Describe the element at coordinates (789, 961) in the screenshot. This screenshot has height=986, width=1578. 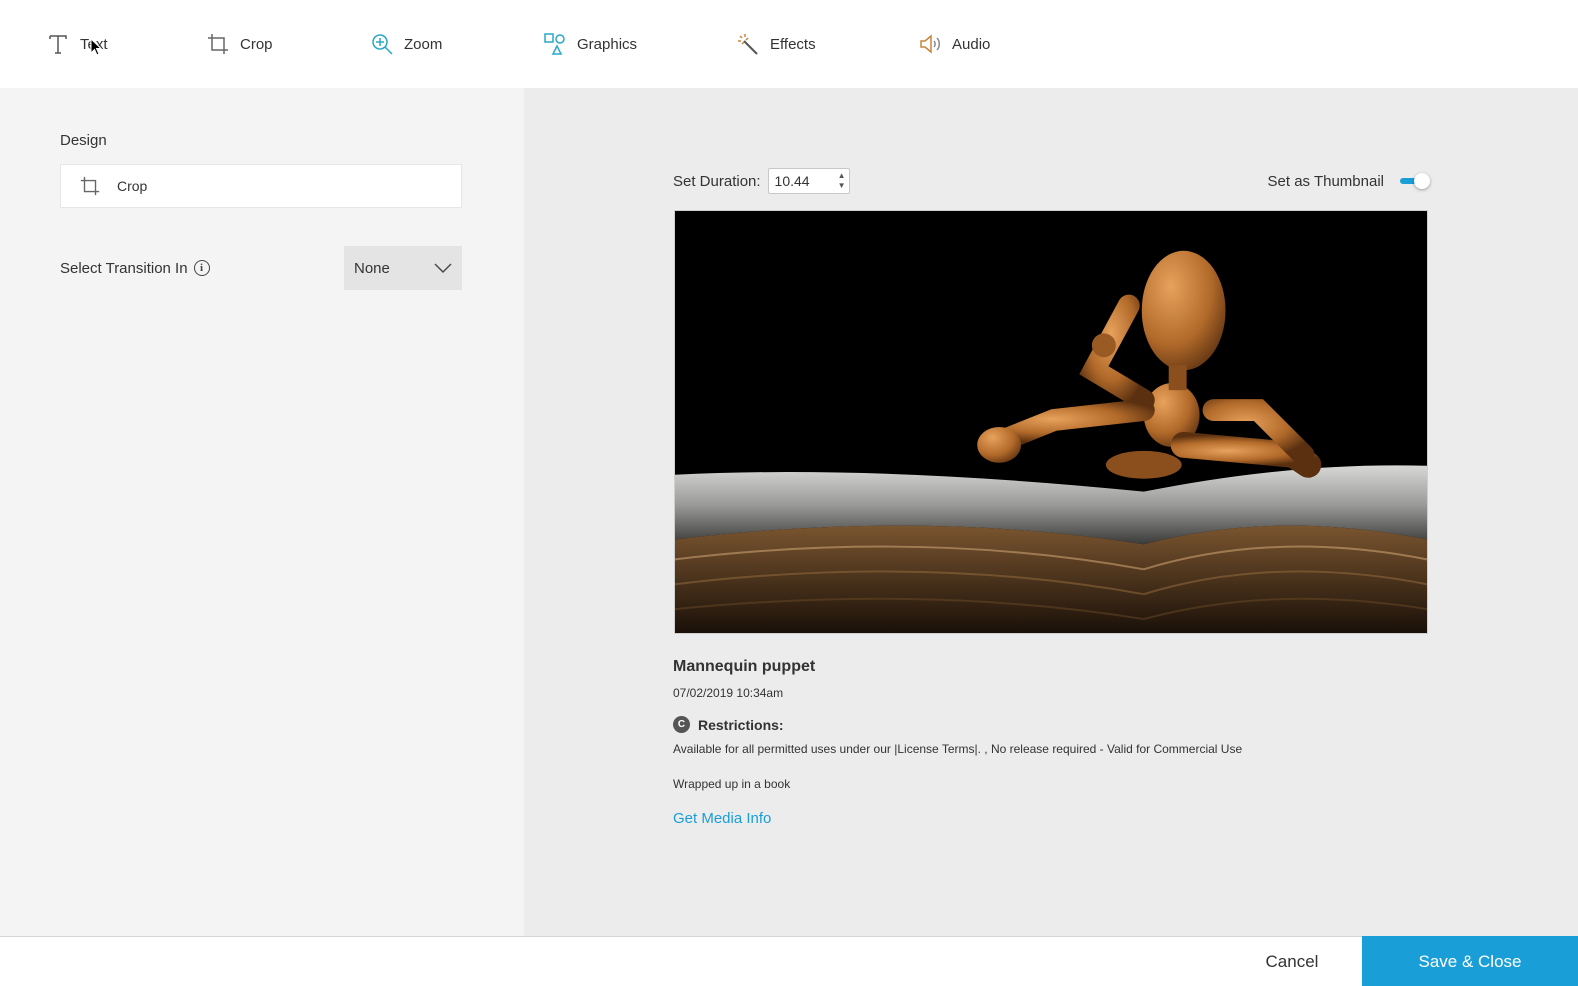
I see `dialog-footer: Cancel Save & Close` at that location.